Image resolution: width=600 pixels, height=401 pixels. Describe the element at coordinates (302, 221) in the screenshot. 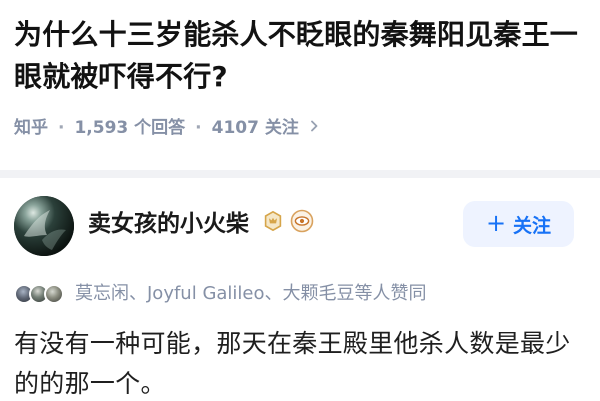

I see `eye-badge-icon` at that location.